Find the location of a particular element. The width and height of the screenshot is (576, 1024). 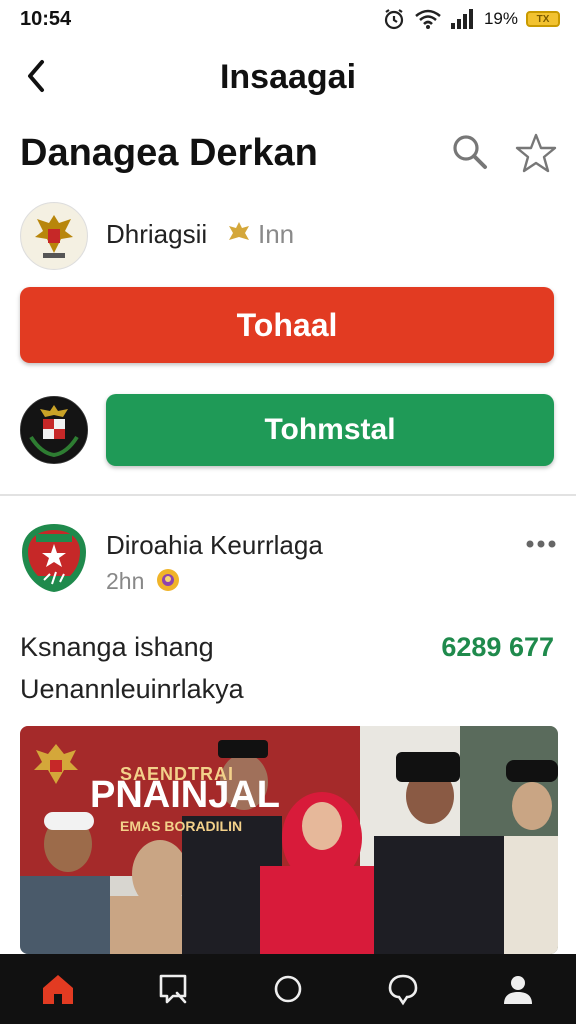

post-avatar is located at coordinates (54, 558).